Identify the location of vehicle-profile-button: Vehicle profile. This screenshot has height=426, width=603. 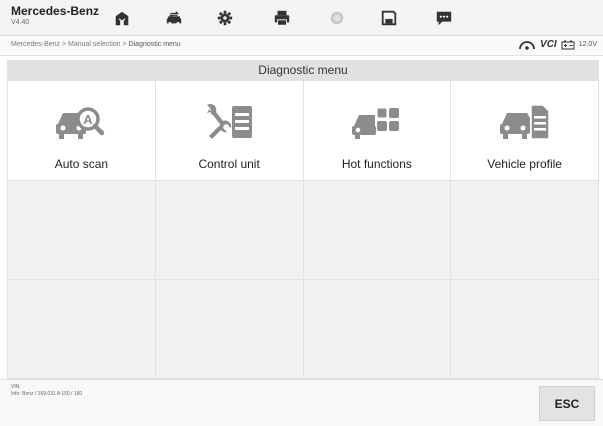
(525, 131).